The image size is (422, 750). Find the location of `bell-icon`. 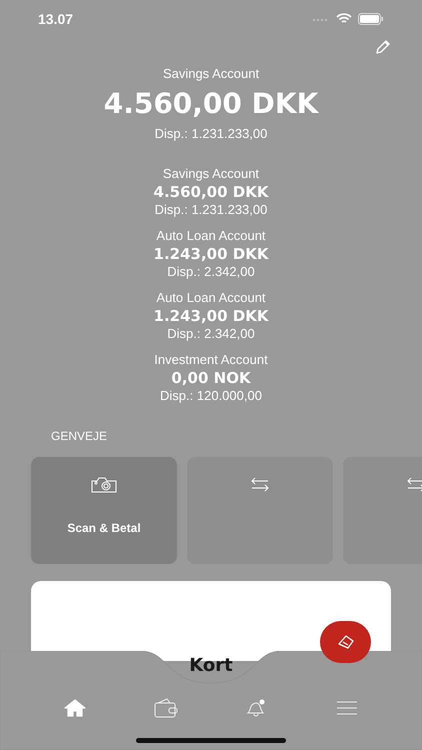

bell-icon is located at coordinates (256, 708).